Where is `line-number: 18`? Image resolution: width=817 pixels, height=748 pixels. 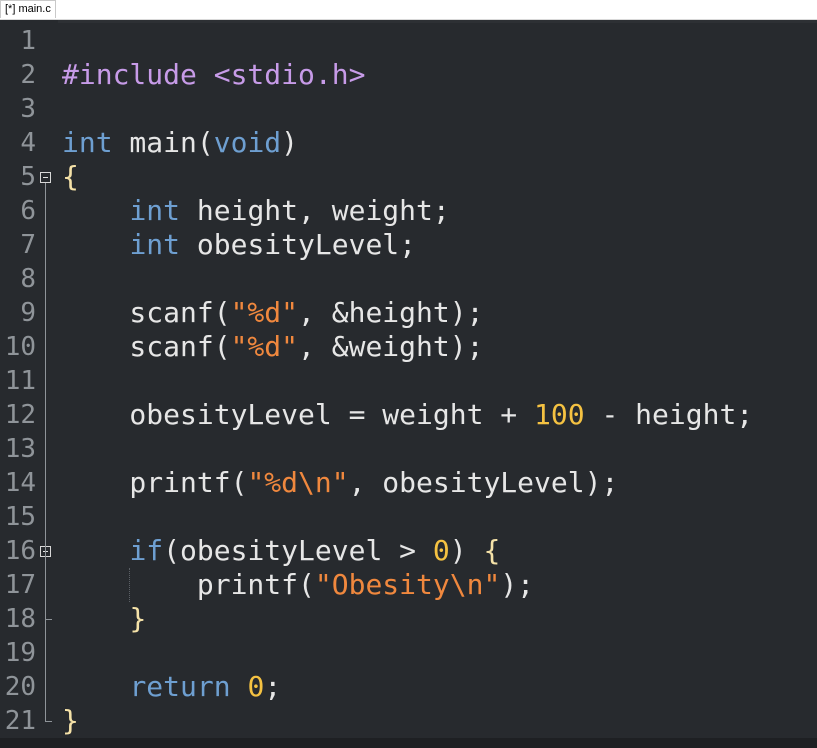 line-number: 18 is located at coordinates (20, 619).